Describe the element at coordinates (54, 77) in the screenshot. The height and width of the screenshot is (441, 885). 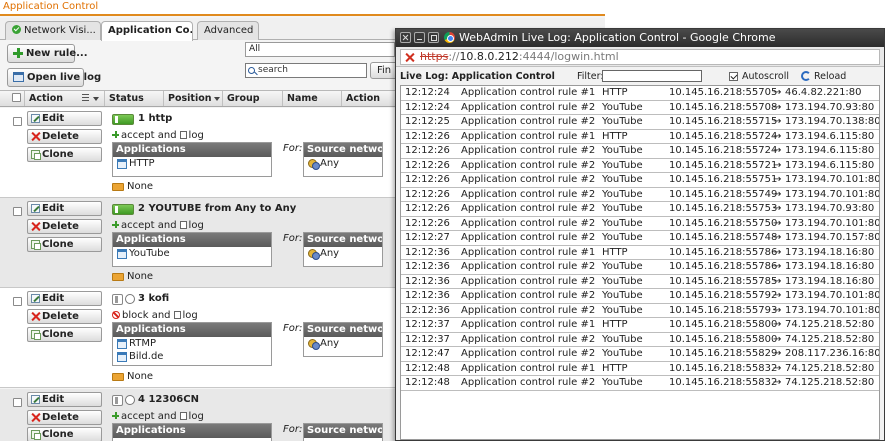
I see `open-live-log-button: Open live log` at that location.